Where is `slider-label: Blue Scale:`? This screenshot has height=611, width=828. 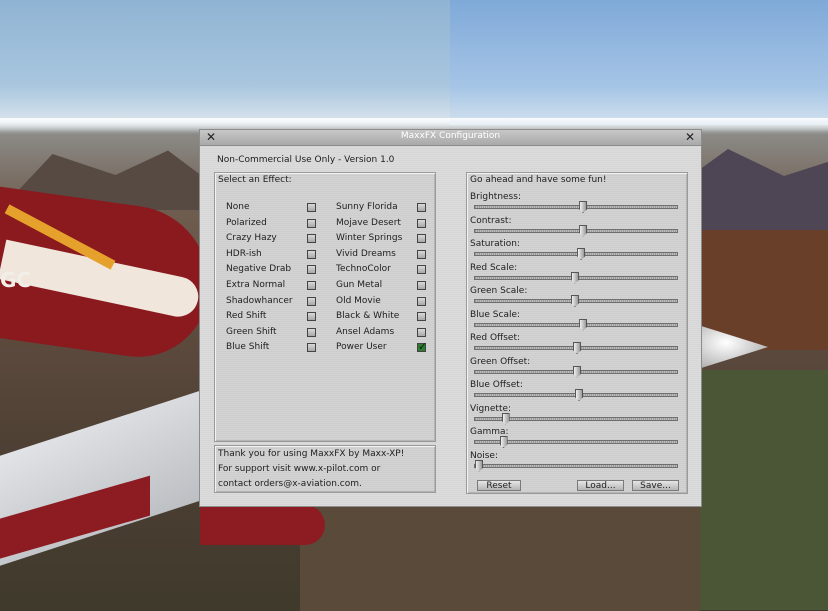
slider-label: Blue Scale: is located at coordinates (495, 314).